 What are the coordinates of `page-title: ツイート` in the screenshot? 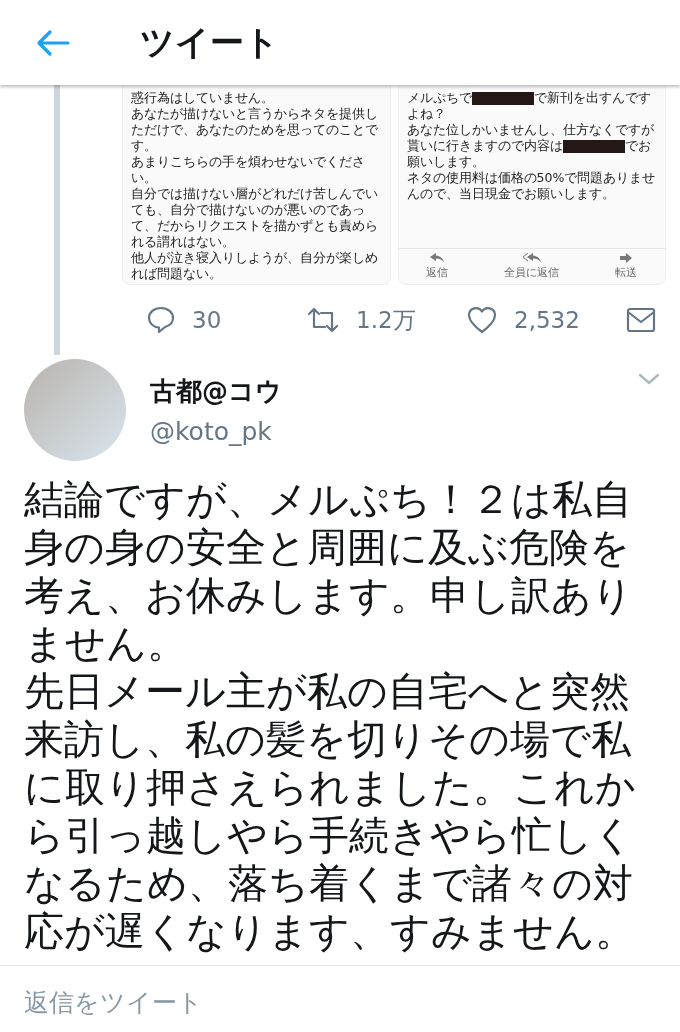 It's located at (209, 42).